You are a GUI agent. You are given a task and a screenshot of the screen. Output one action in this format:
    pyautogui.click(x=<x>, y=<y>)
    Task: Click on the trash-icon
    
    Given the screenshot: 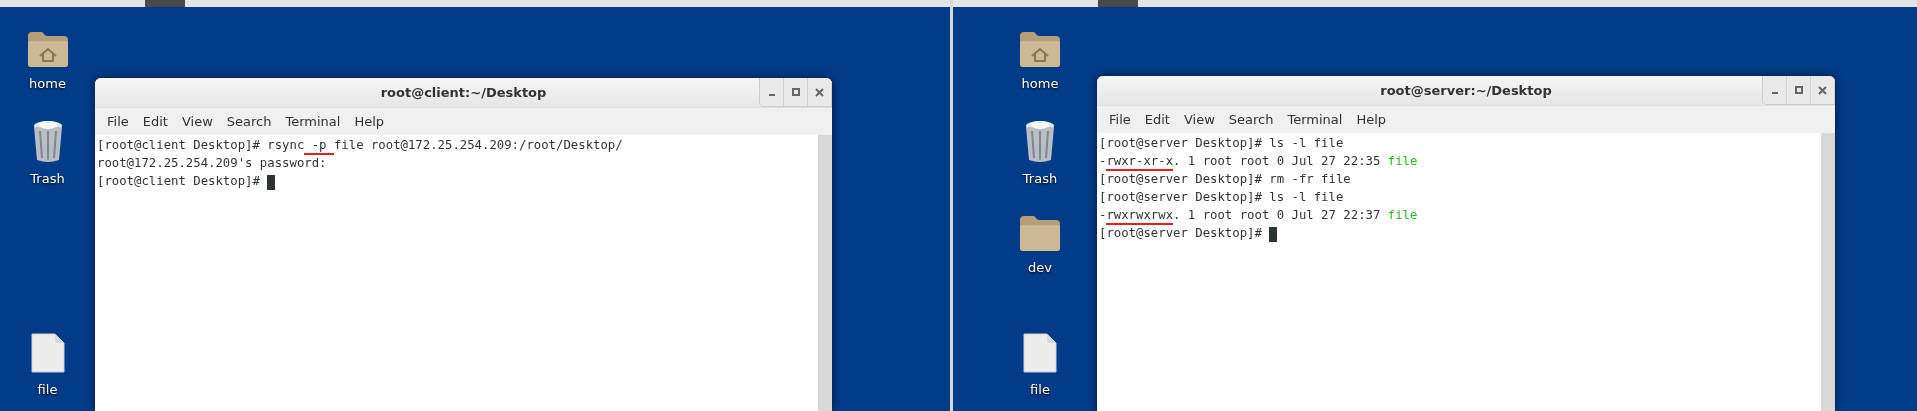 What is the action you would take?
    pyautogui.click(x=1040, y=141)
    